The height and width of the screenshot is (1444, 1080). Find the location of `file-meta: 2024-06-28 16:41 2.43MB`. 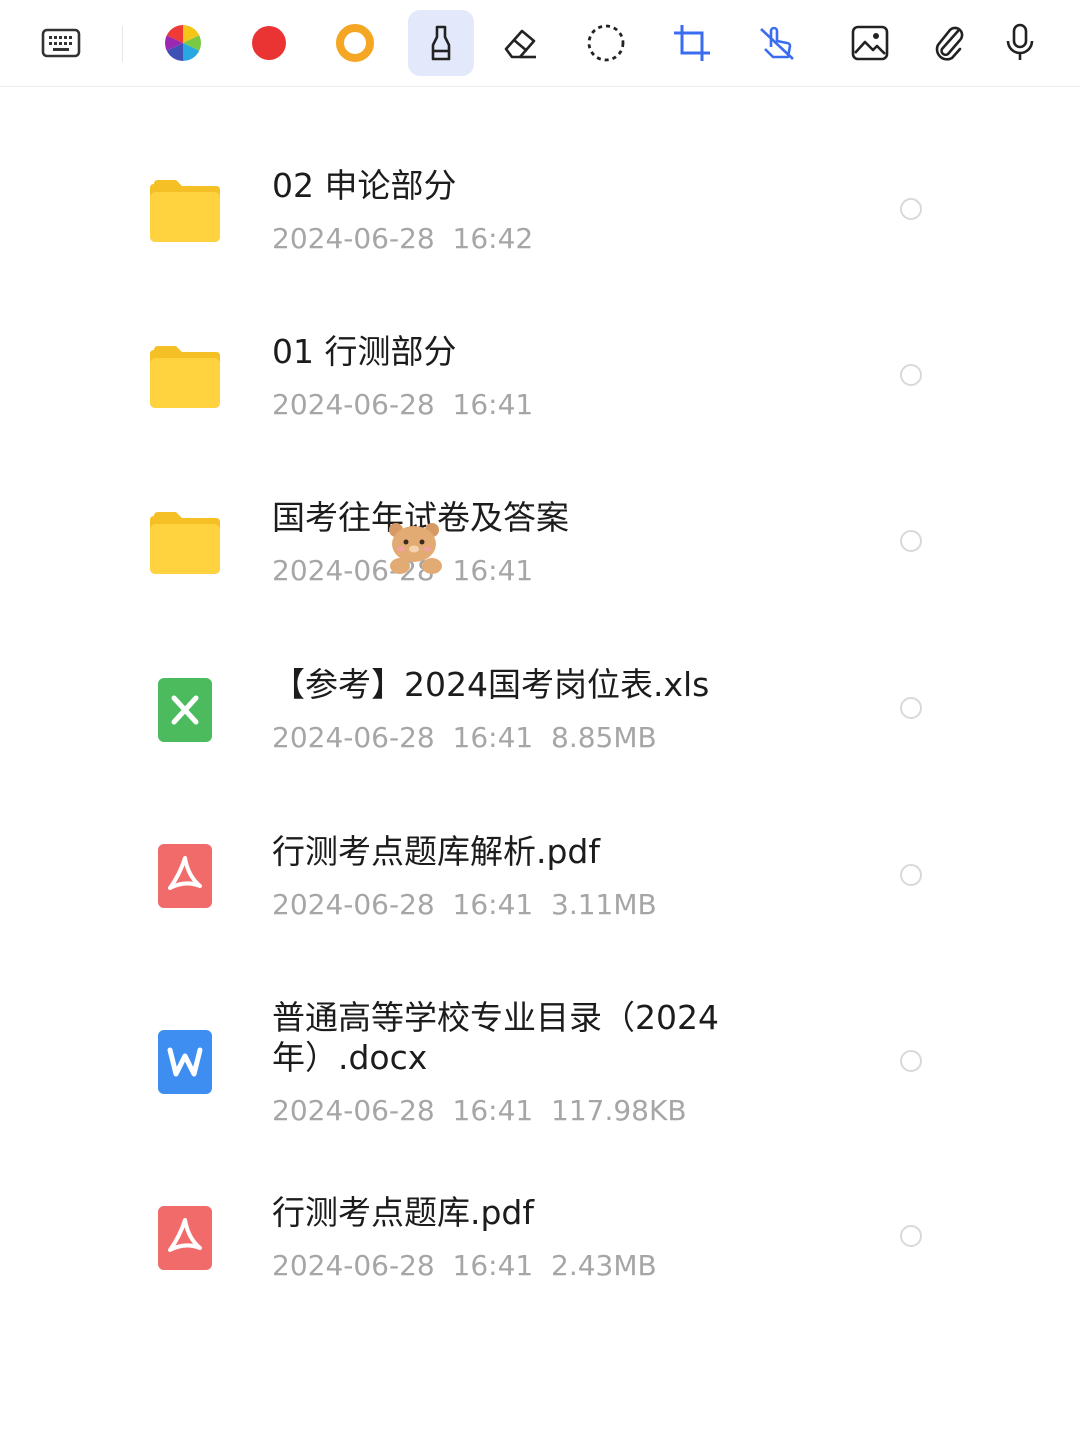

file-meta: 2024-06-28 16:41 2.43MB is located at coordinates (464, 1265).